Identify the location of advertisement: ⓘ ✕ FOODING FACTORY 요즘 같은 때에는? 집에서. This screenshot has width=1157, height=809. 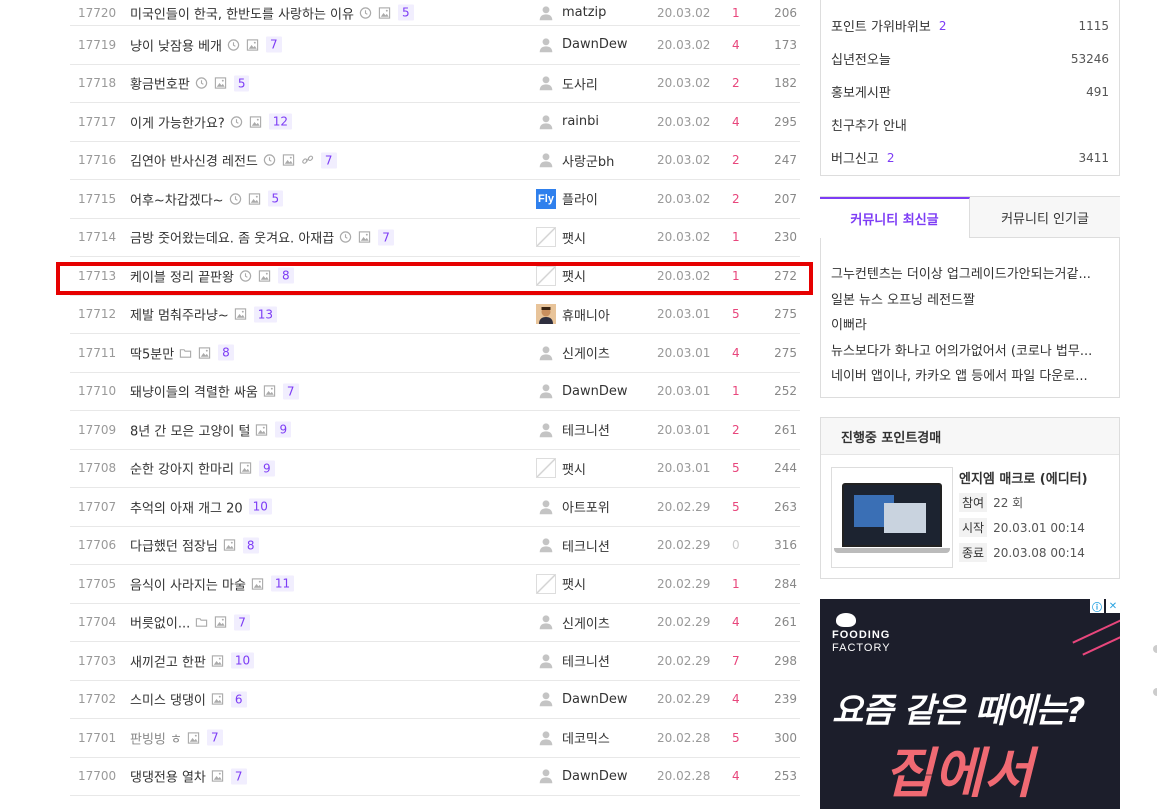
(970, 704).